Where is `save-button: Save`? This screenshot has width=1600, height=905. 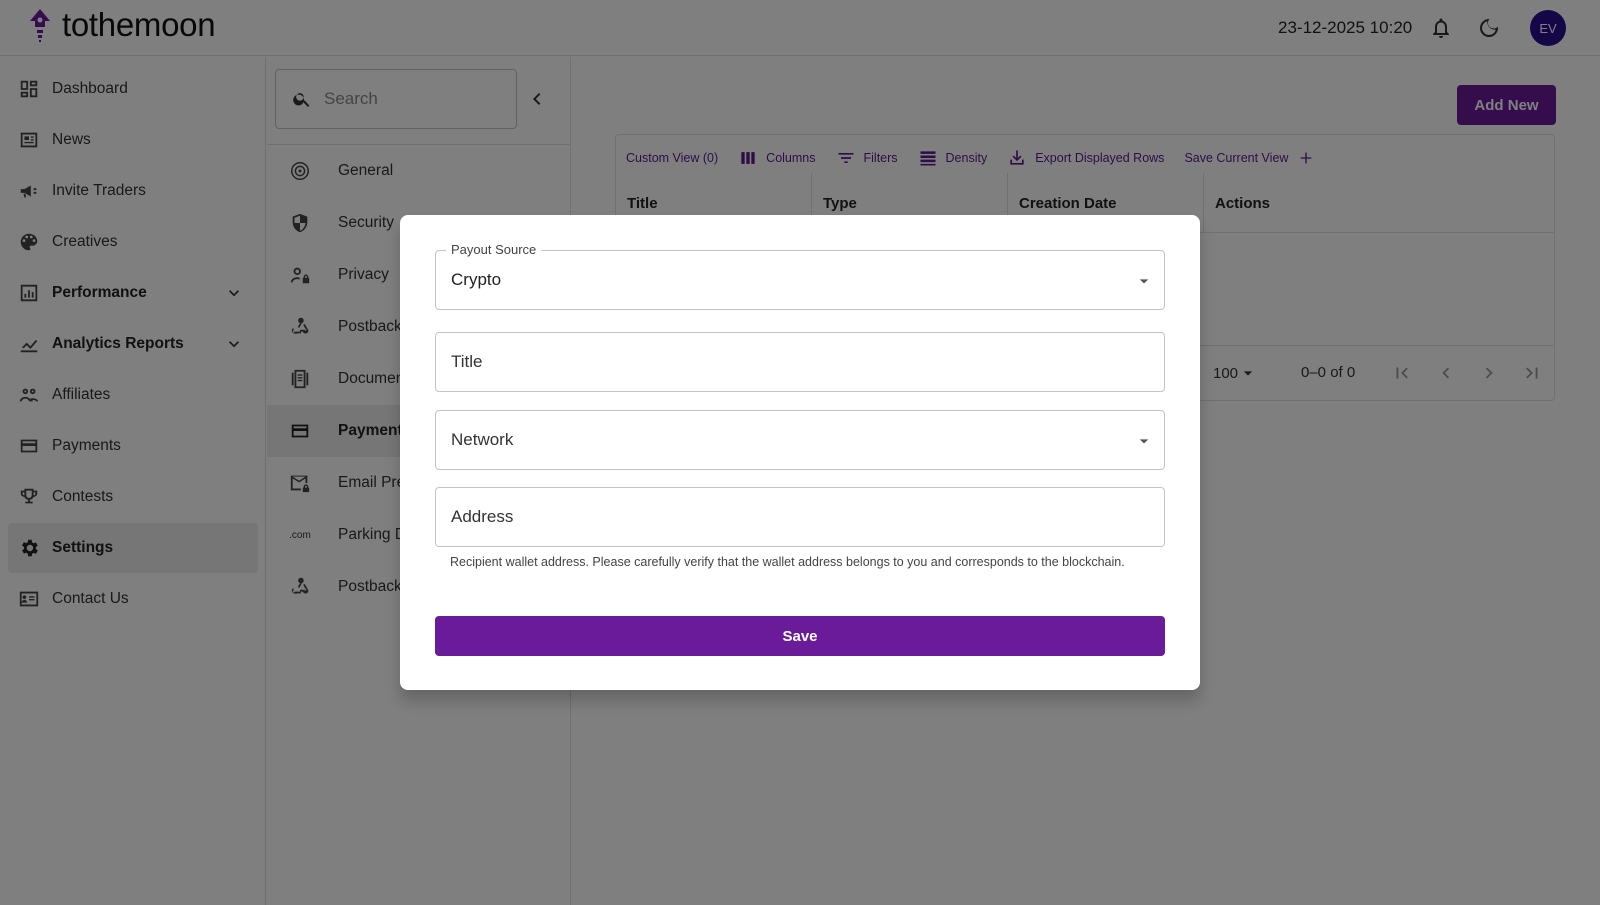 save-button: Save is located at coordinates (800, 636).